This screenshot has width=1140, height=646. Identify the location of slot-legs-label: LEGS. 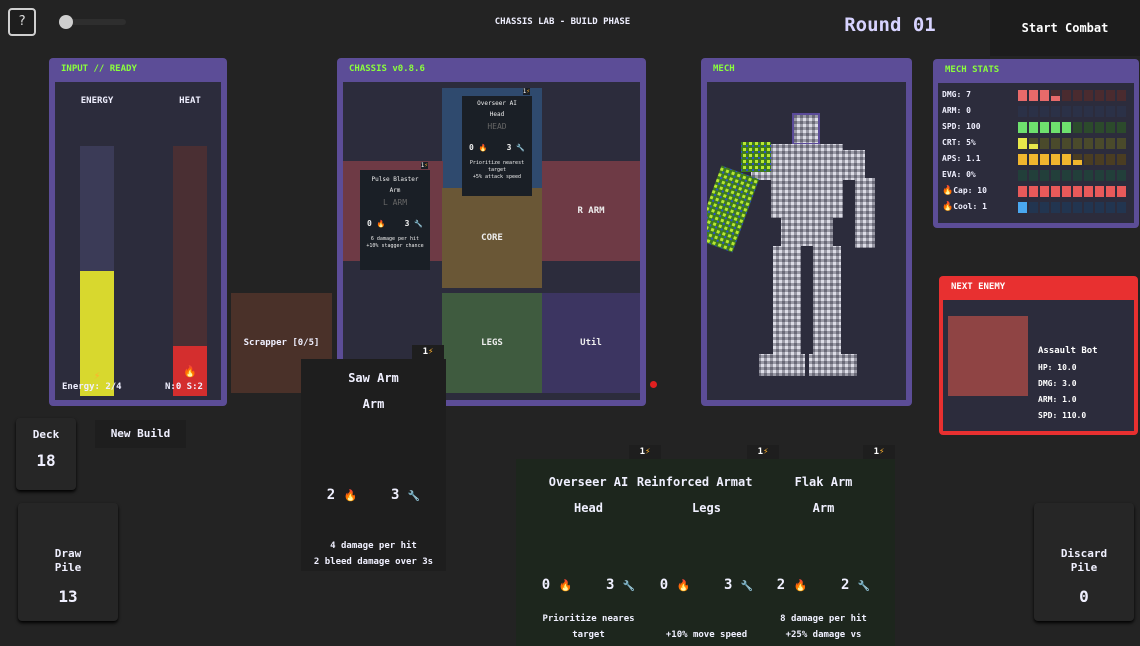
(492, 343).